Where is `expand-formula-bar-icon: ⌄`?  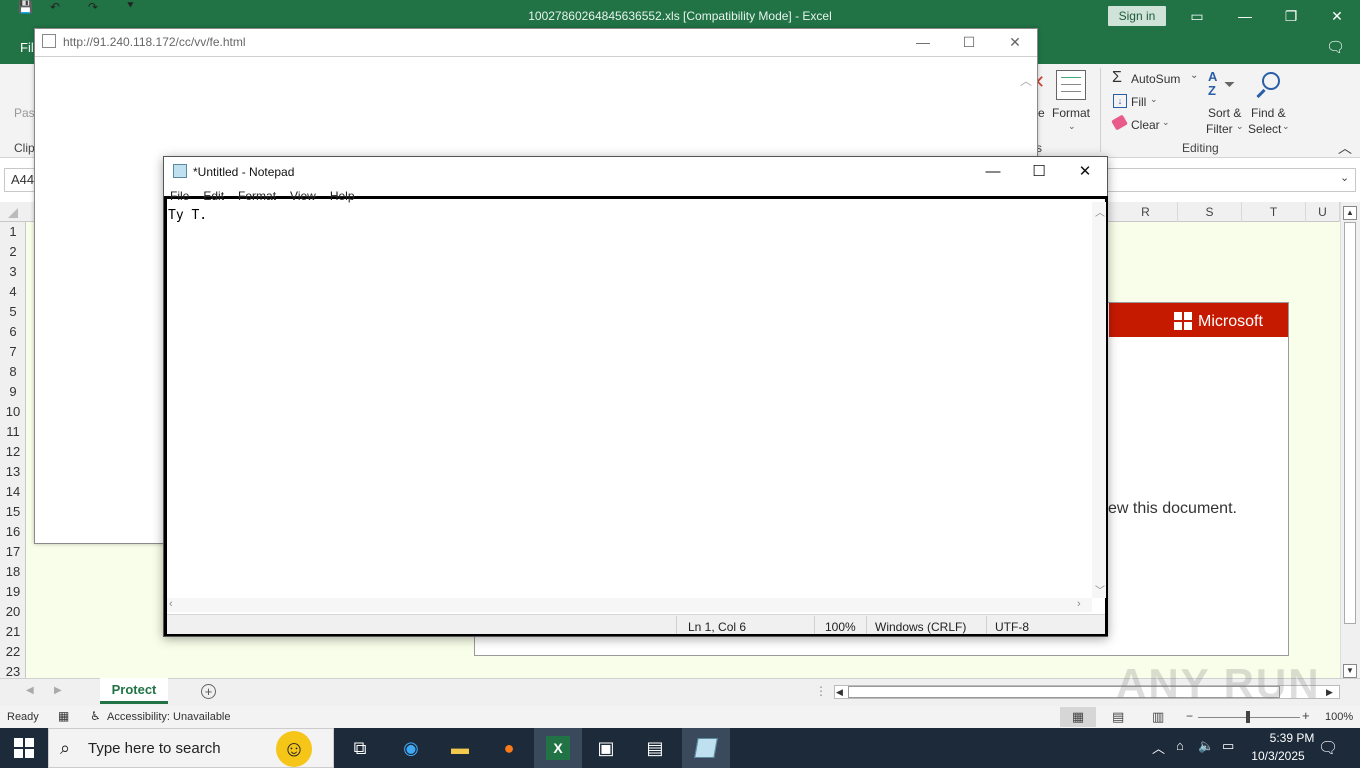 expand-formula-bar-icon: ⌄ is located at coordinates (1344, 177).